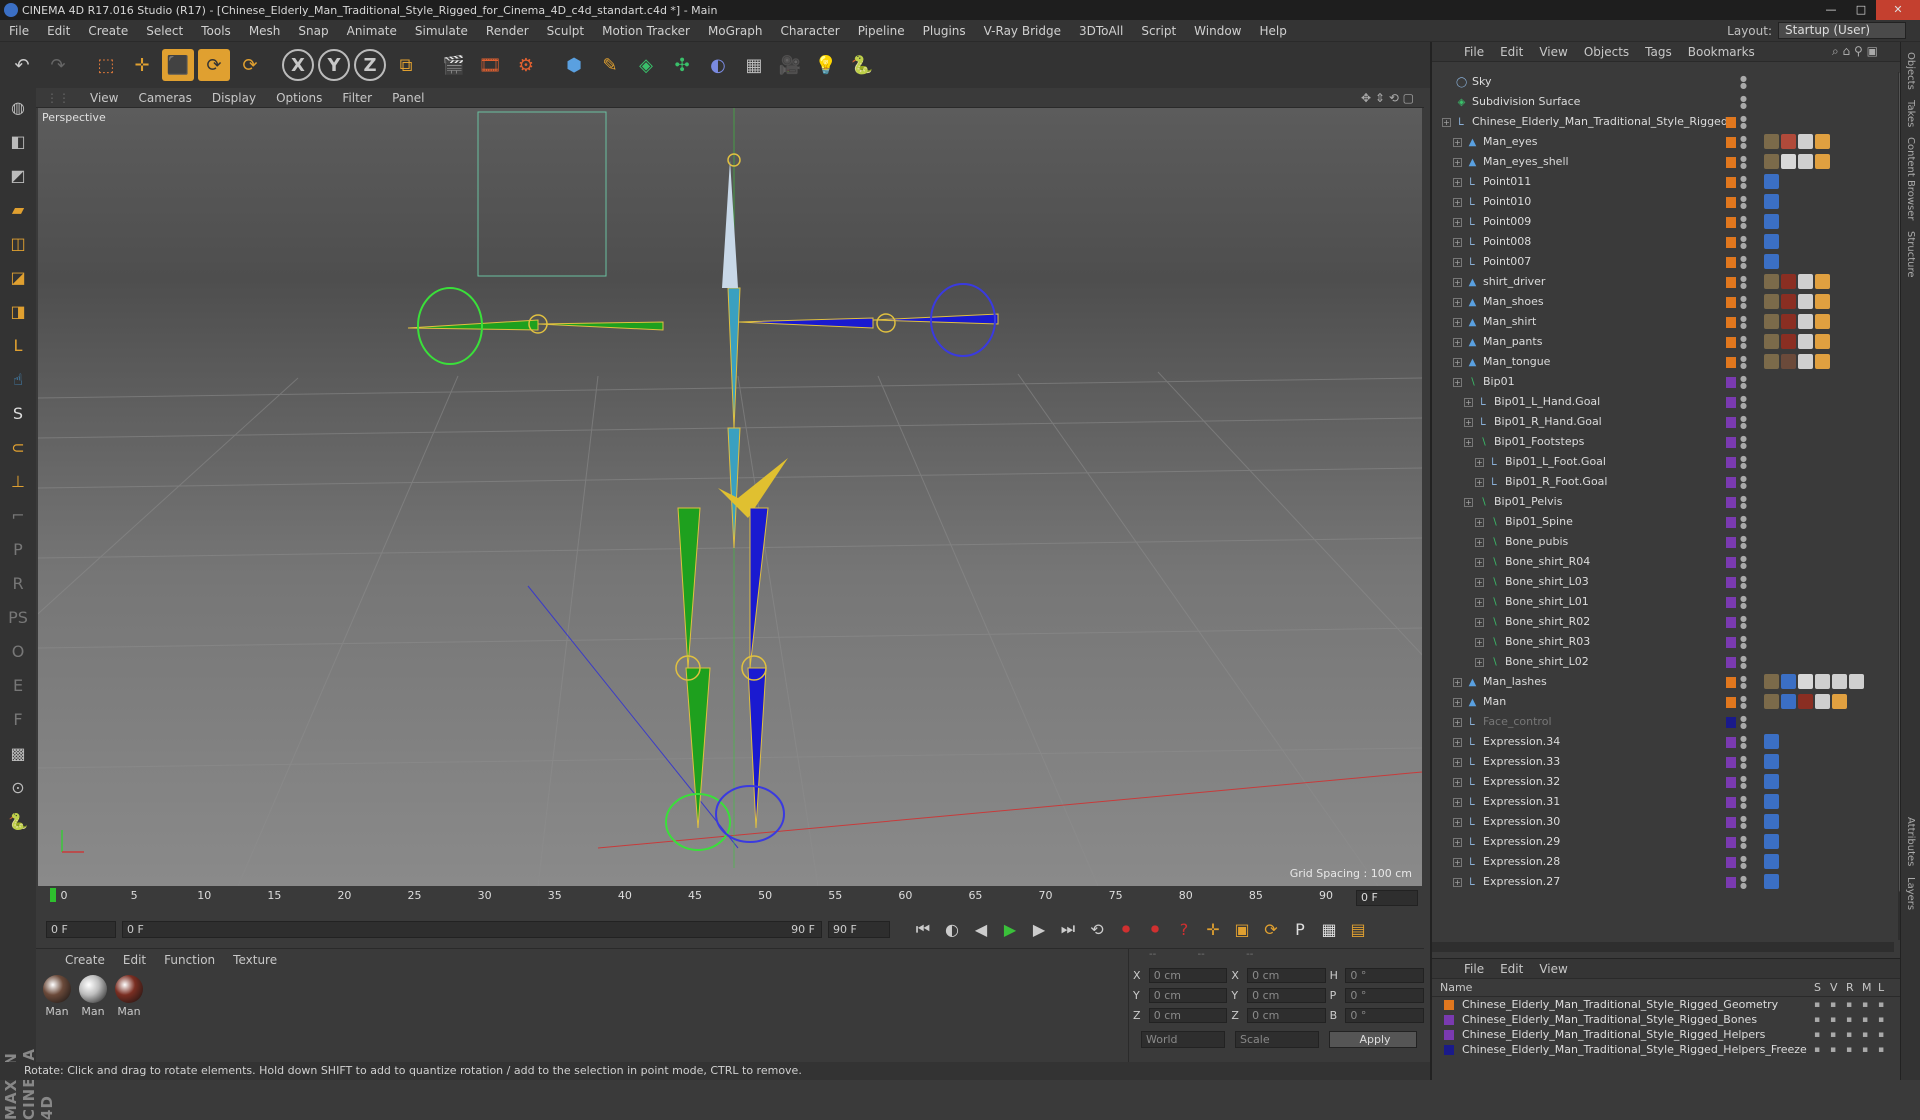 The width and height of the screenshot is (1920, 1120). What do you see at coordinates (372, 31) in the screenshot?
I see `menu-animate: Animate` at bounding box center [372, 31].